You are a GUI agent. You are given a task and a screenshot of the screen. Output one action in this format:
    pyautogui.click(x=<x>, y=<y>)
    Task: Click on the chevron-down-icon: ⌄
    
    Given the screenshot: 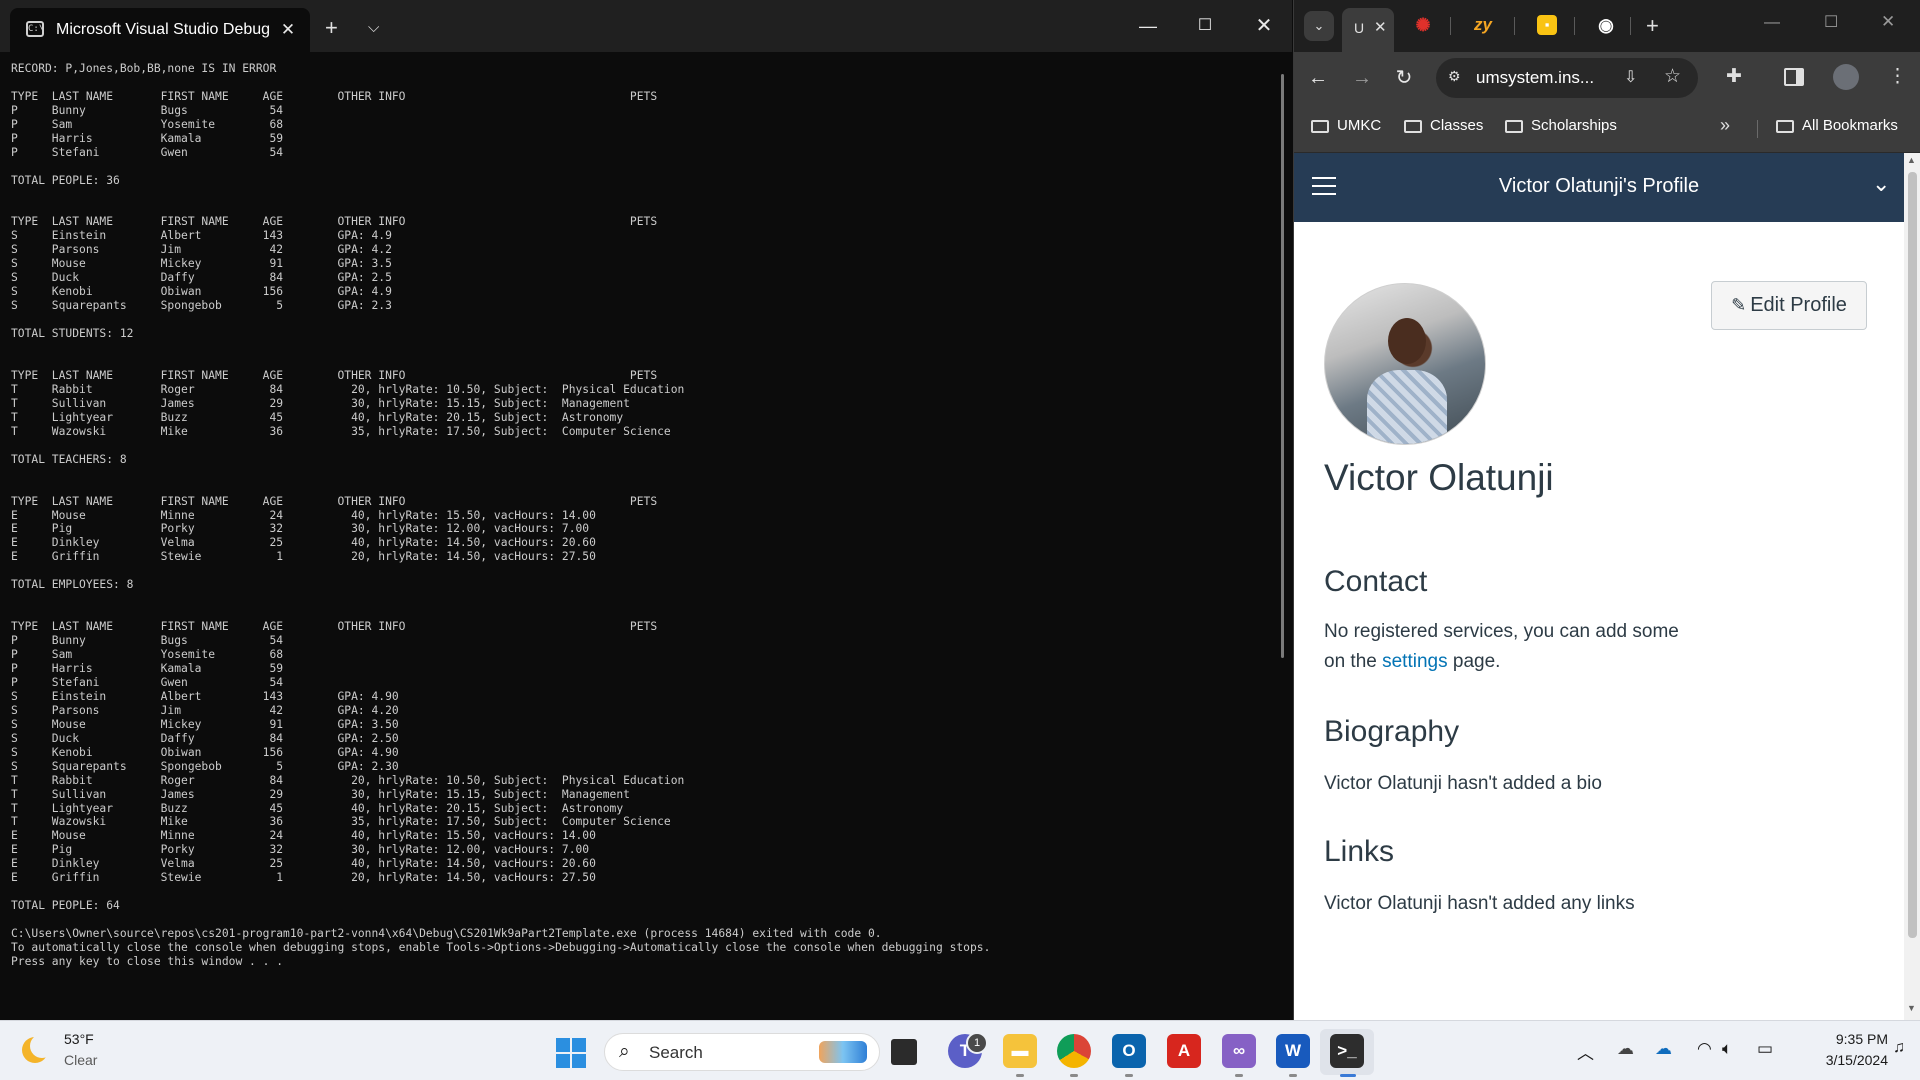 What is the action you would take?
    pyautogui.click(x=1881, y=184)
    